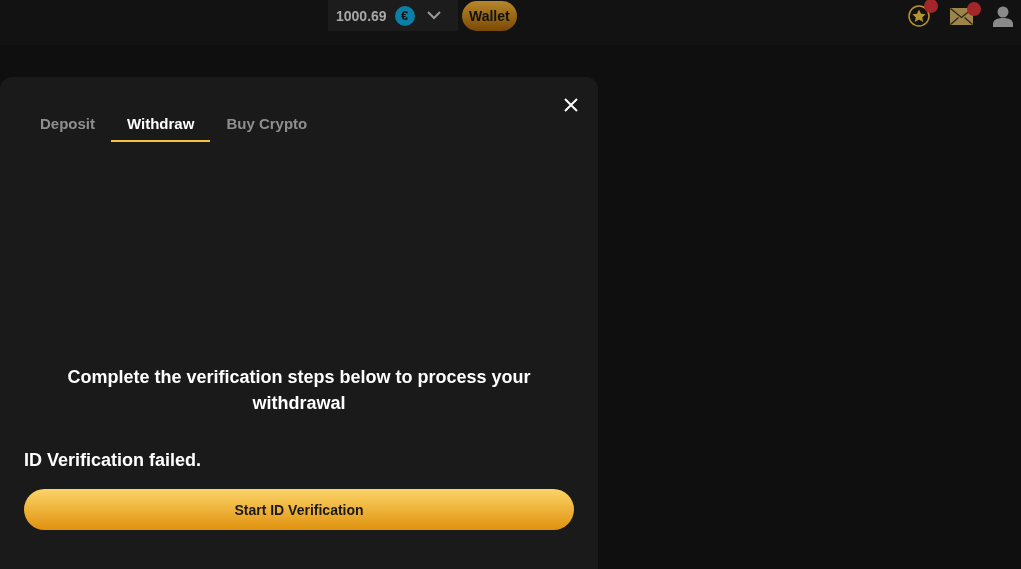  I want to click on currency-badge: €, so click(404, 15).